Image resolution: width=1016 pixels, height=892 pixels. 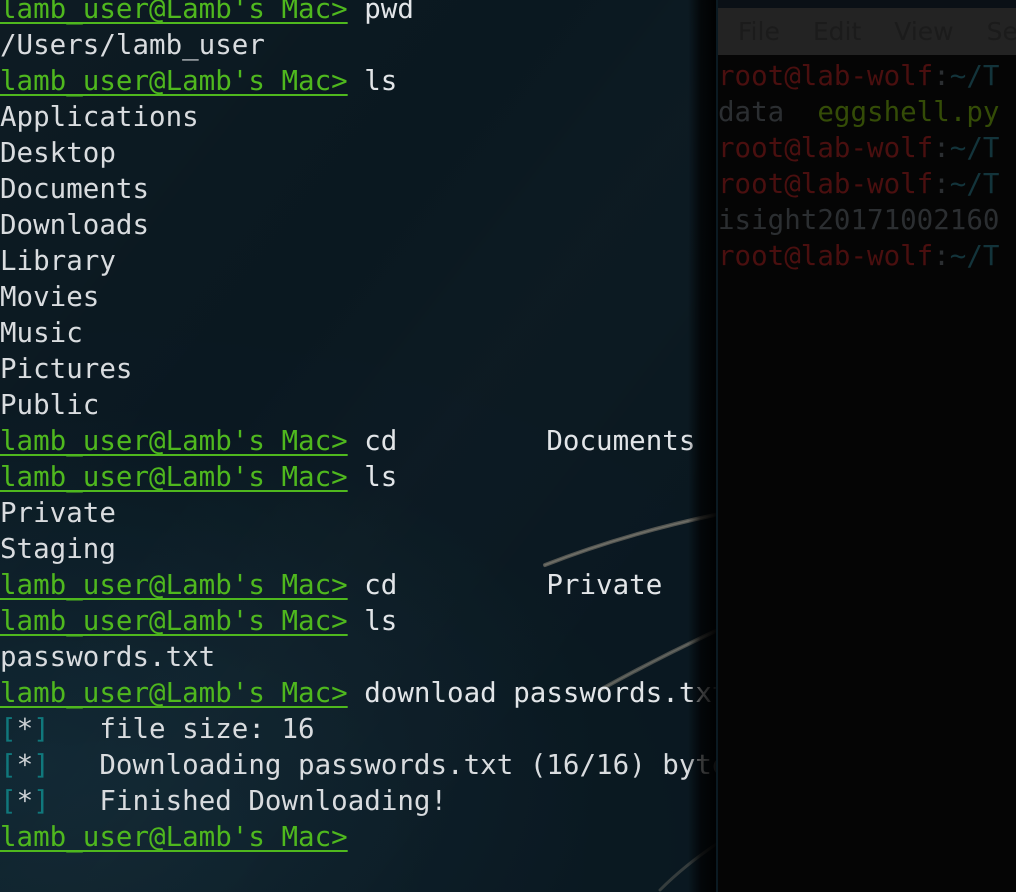 I want to click on terminal-line: Desktop, so click(x=358, y=153).